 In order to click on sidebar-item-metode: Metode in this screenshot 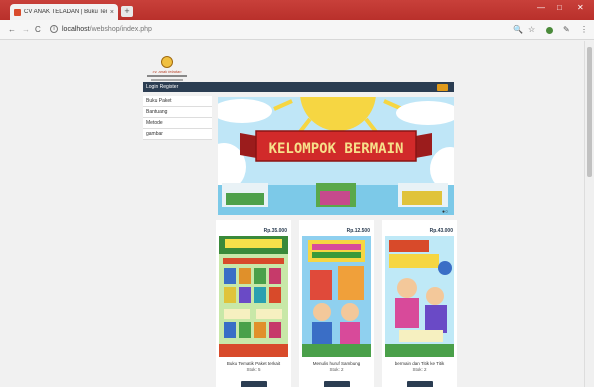, I will do `click(177, 123)`.